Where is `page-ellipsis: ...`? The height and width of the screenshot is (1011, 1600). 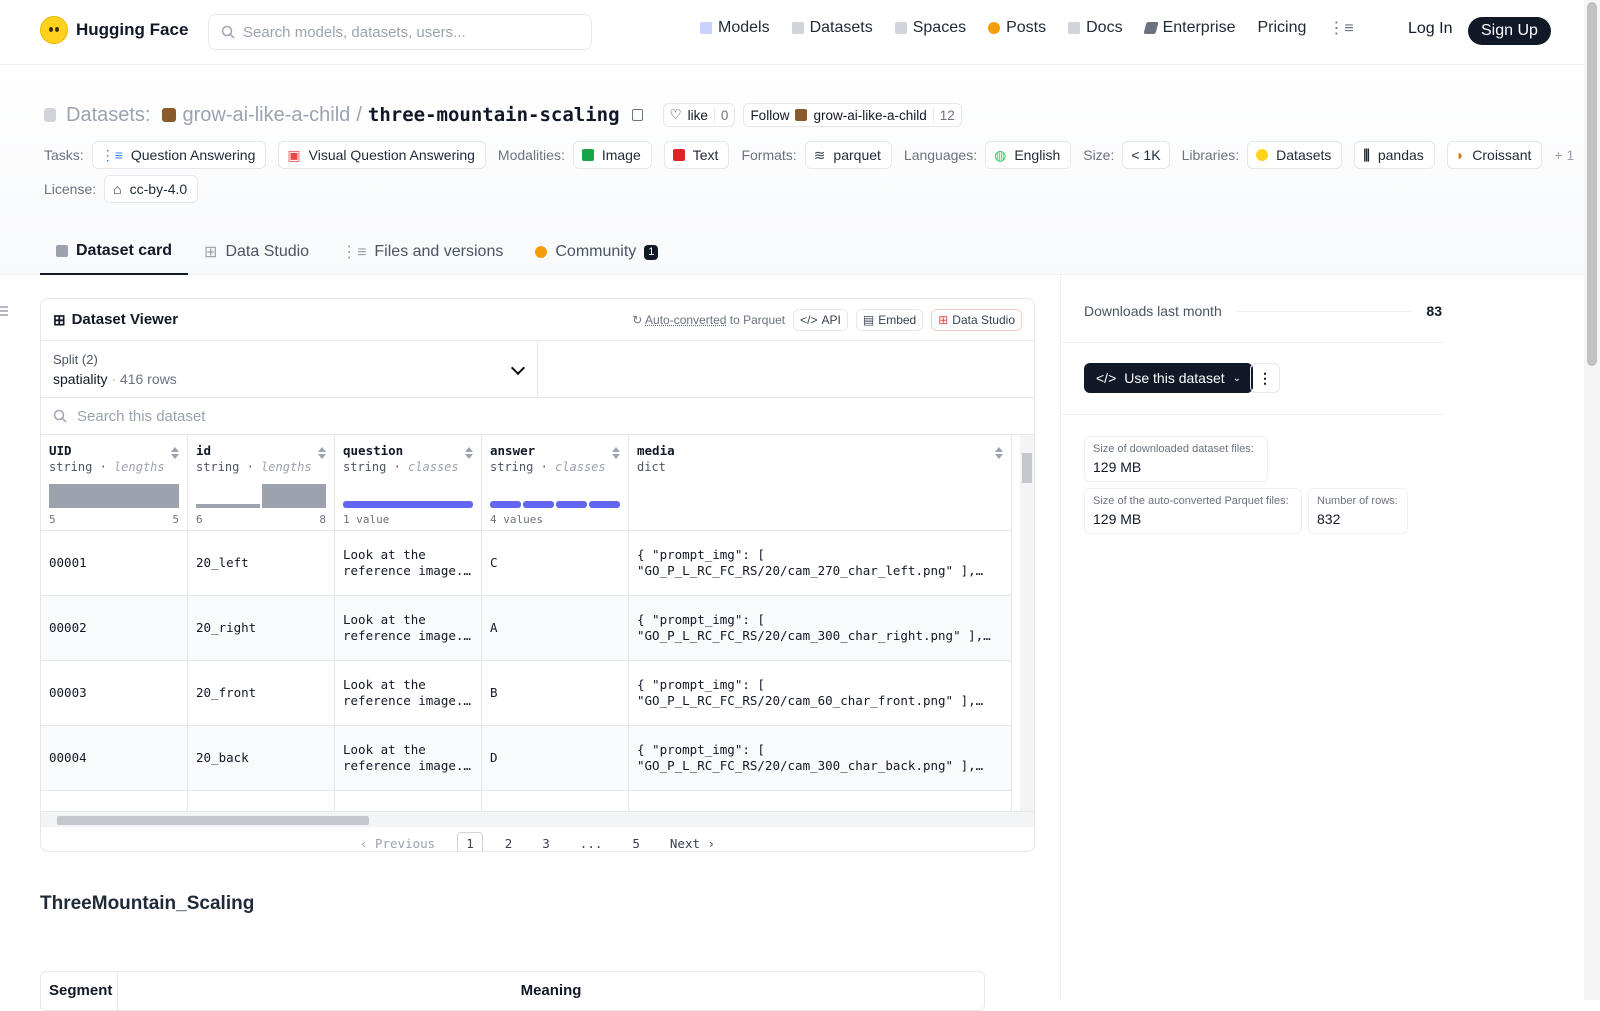 page-ellipsis: ... is located at coordinates (591, 843).